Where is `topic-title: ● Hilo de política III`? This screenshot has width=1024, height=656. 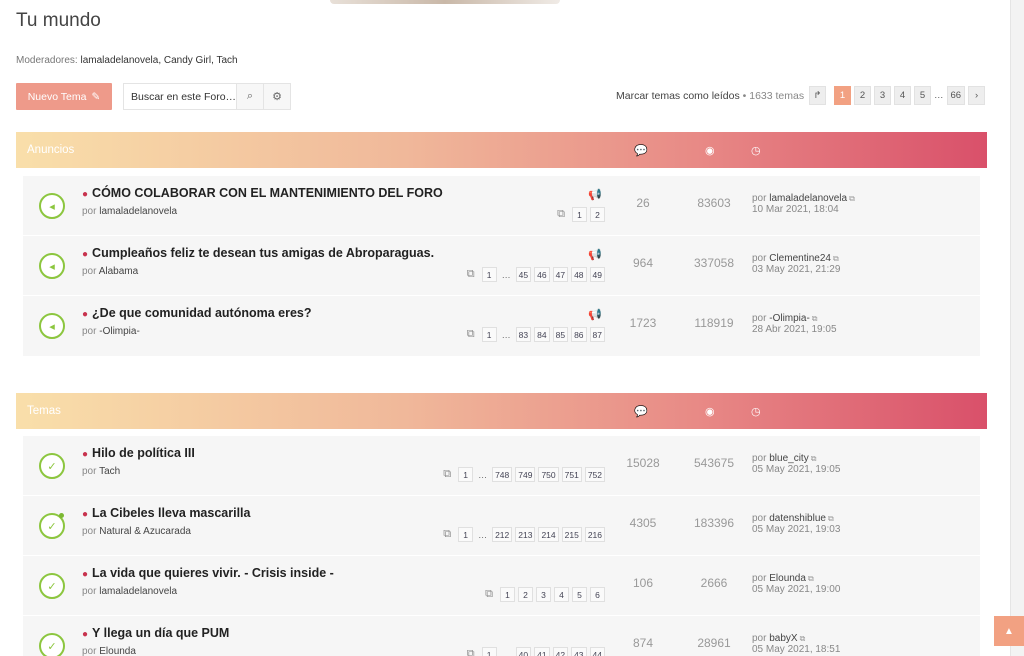
topic-title: ● Hilo de política III is located at coordinates (138, 453).